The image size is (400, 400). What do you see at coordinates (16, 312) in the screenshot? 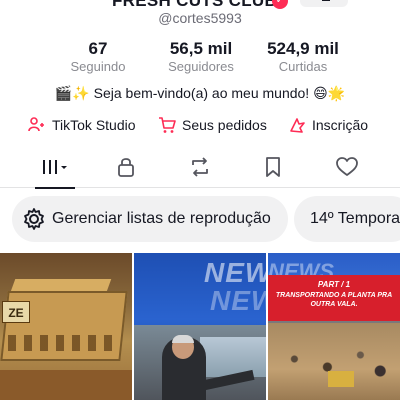
I see `machine-sign: ZE` at bounding box center [16, 312].